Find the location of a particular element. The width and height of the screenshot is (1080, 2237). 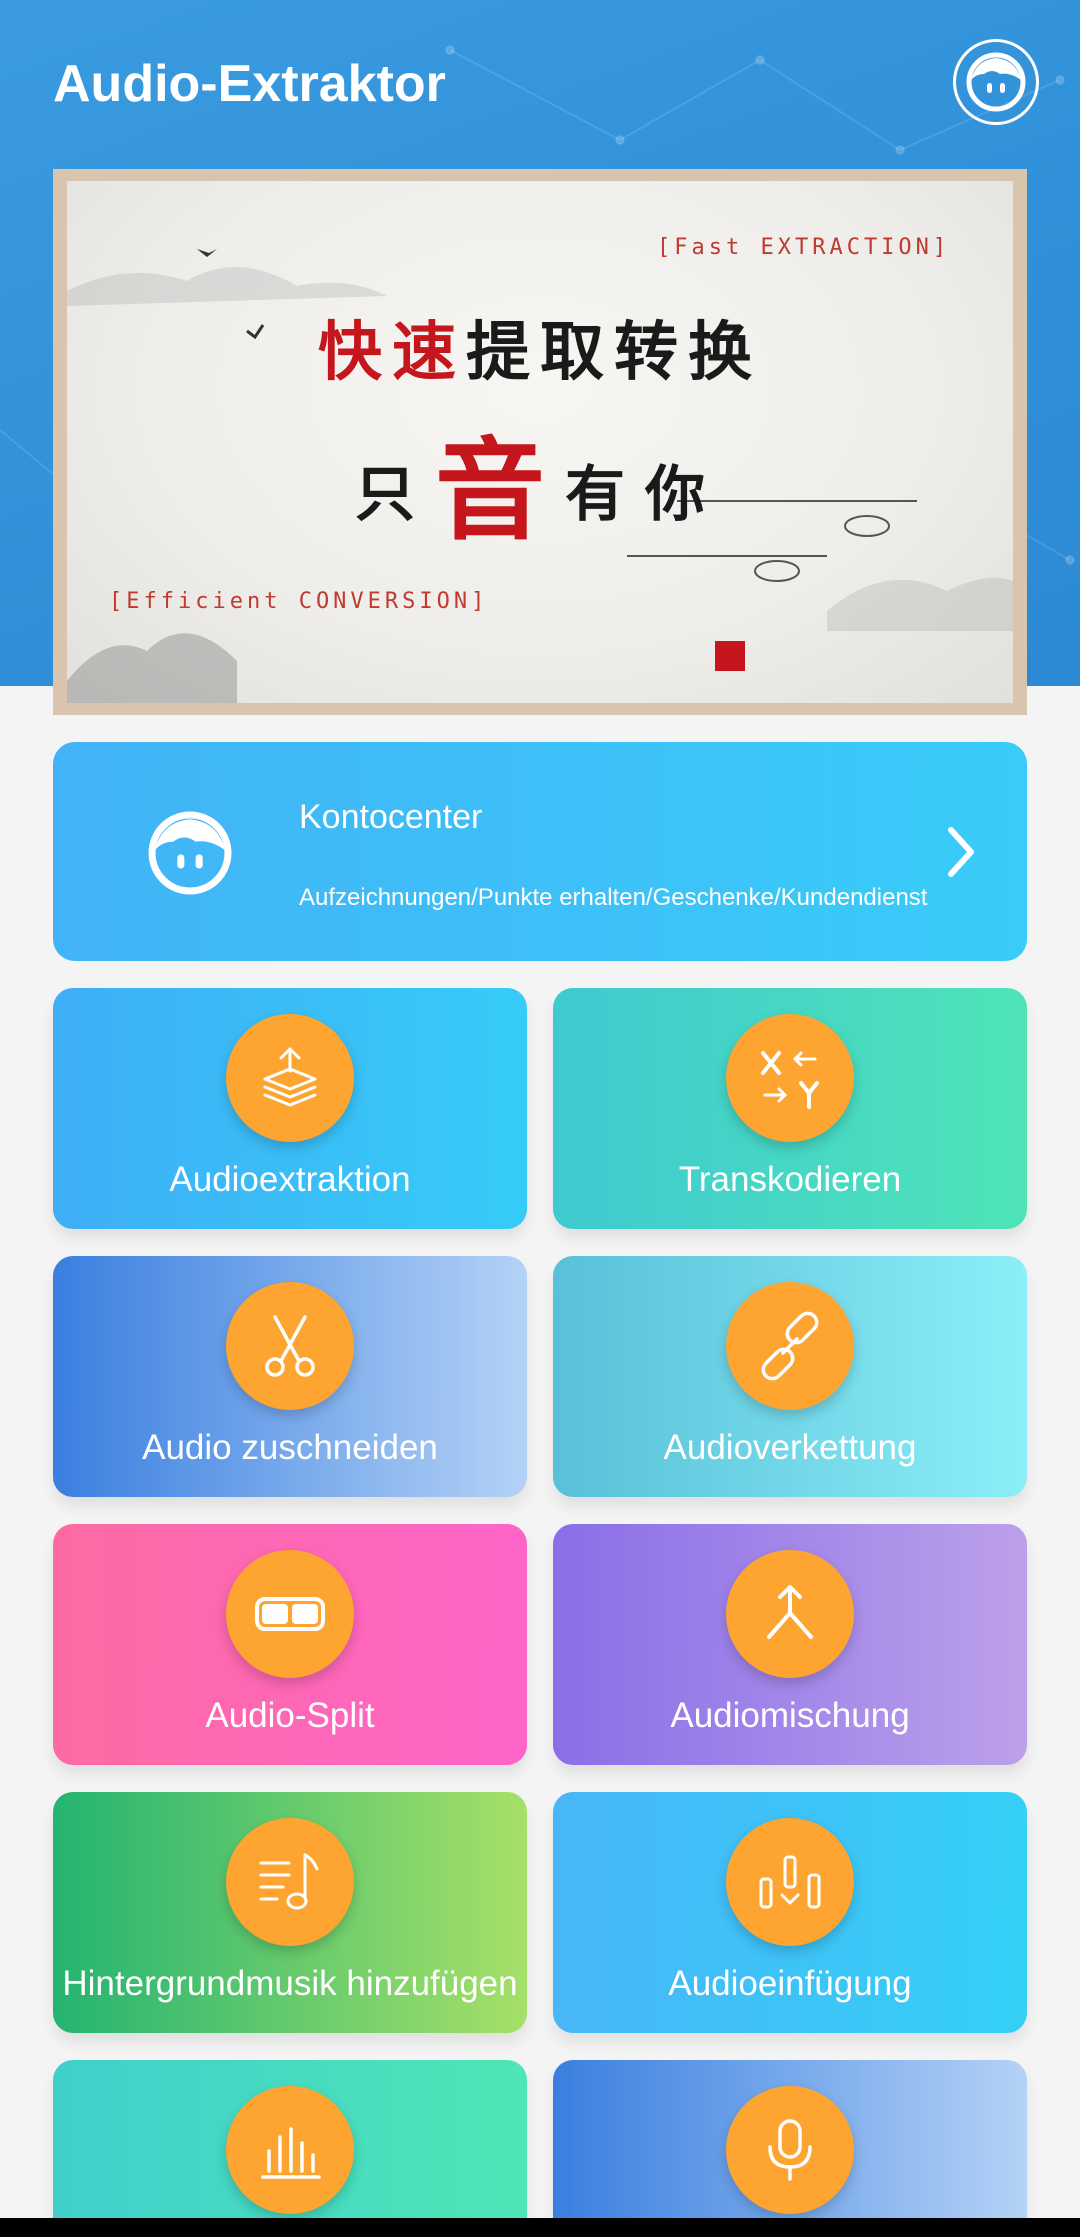

profile-avatar-button is located at coordinates (996, 82).